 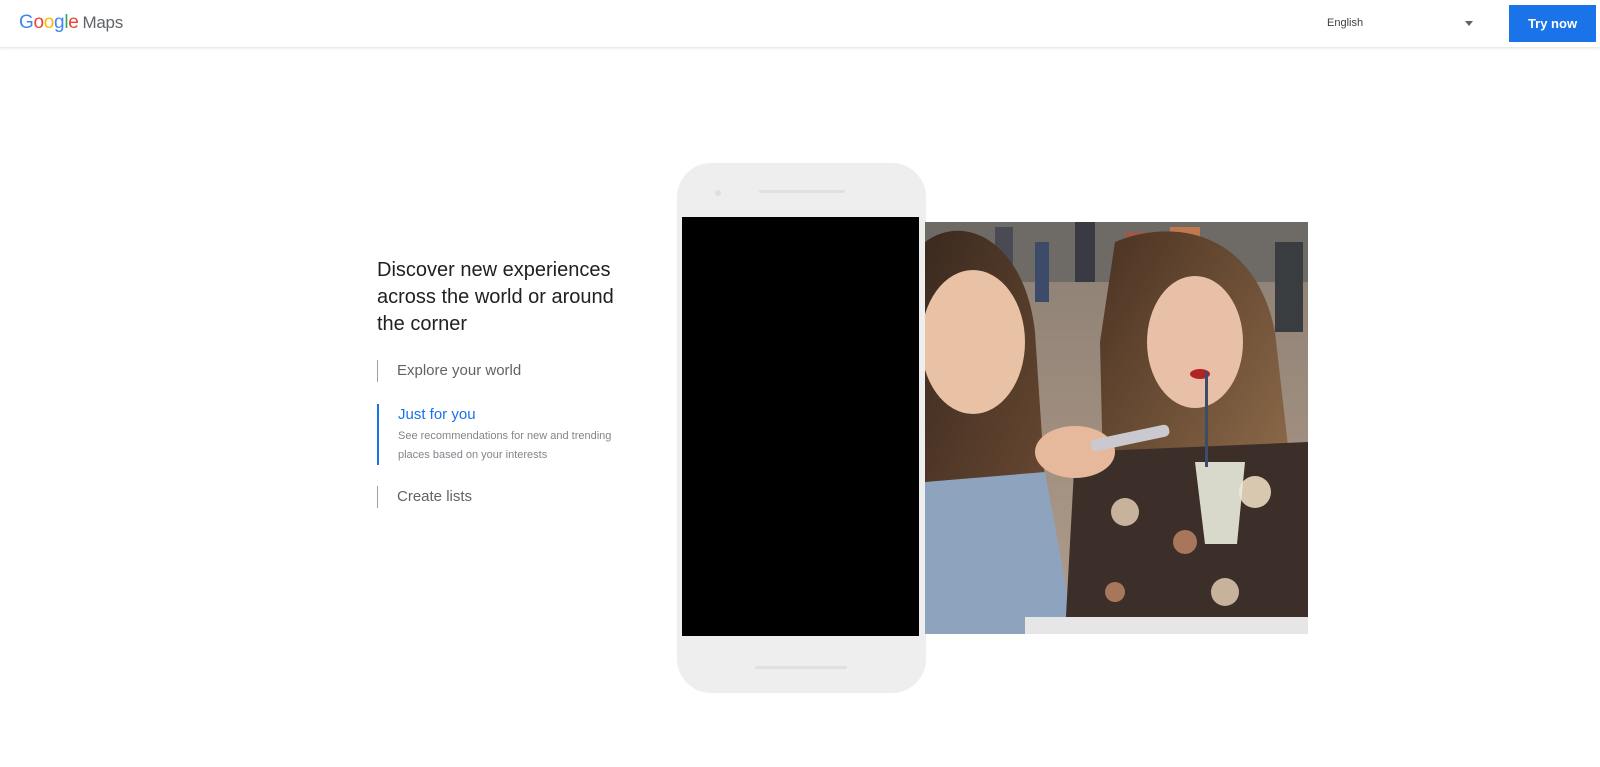 I want to click on photo-illustration, so click(x=1116, y=428).